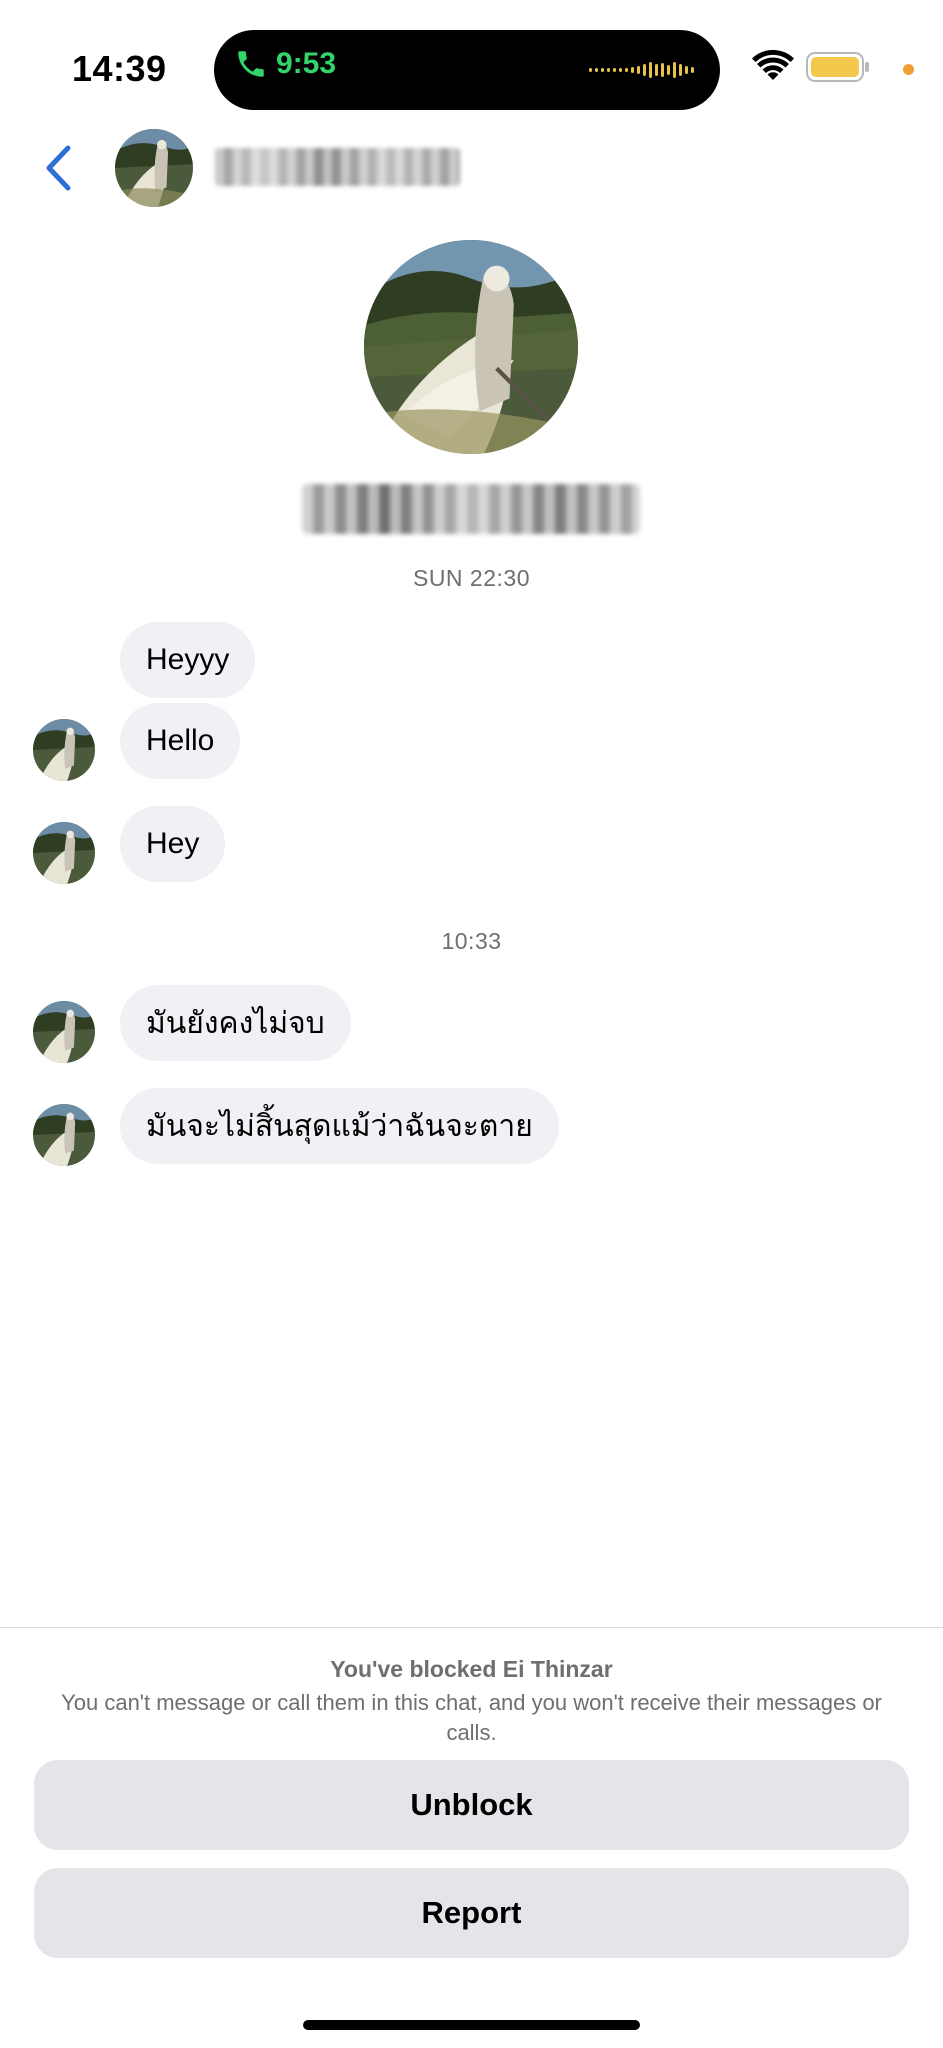  What do you see at coordinates (180, 741) in the screenshot?
I see `message-bubble: Hello` at bounding box center [180, 741].